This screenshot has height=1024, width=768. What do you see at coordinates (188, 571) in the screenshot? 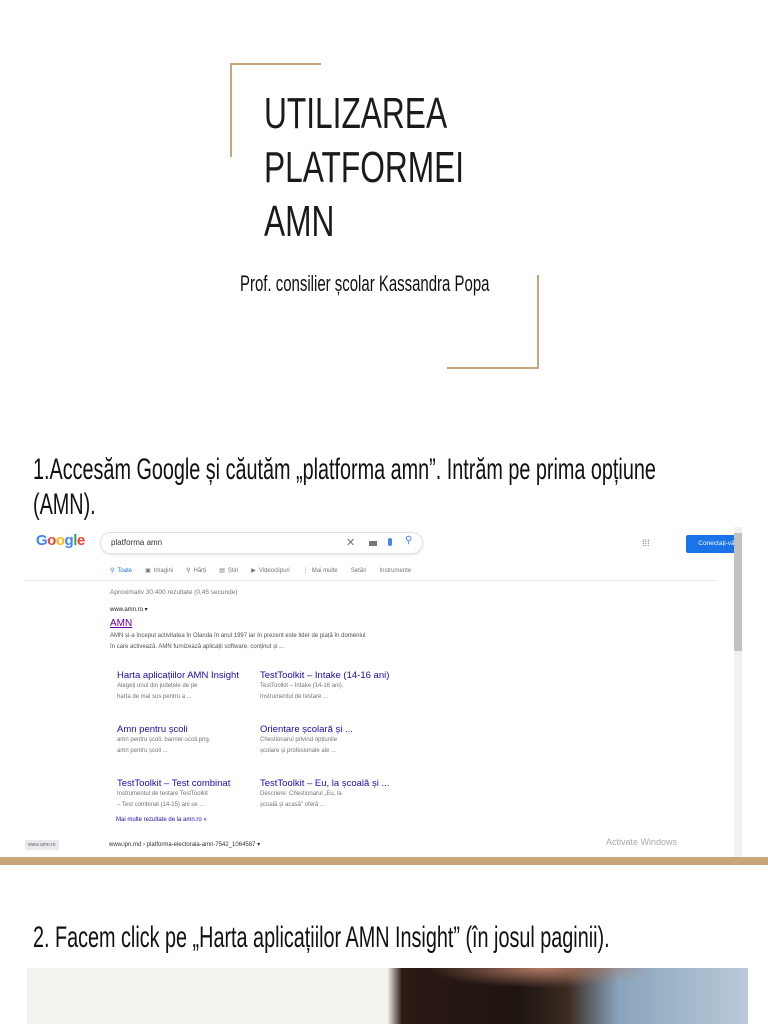
I see `pin-icon: ⚲` at bounding box center [188, 571].